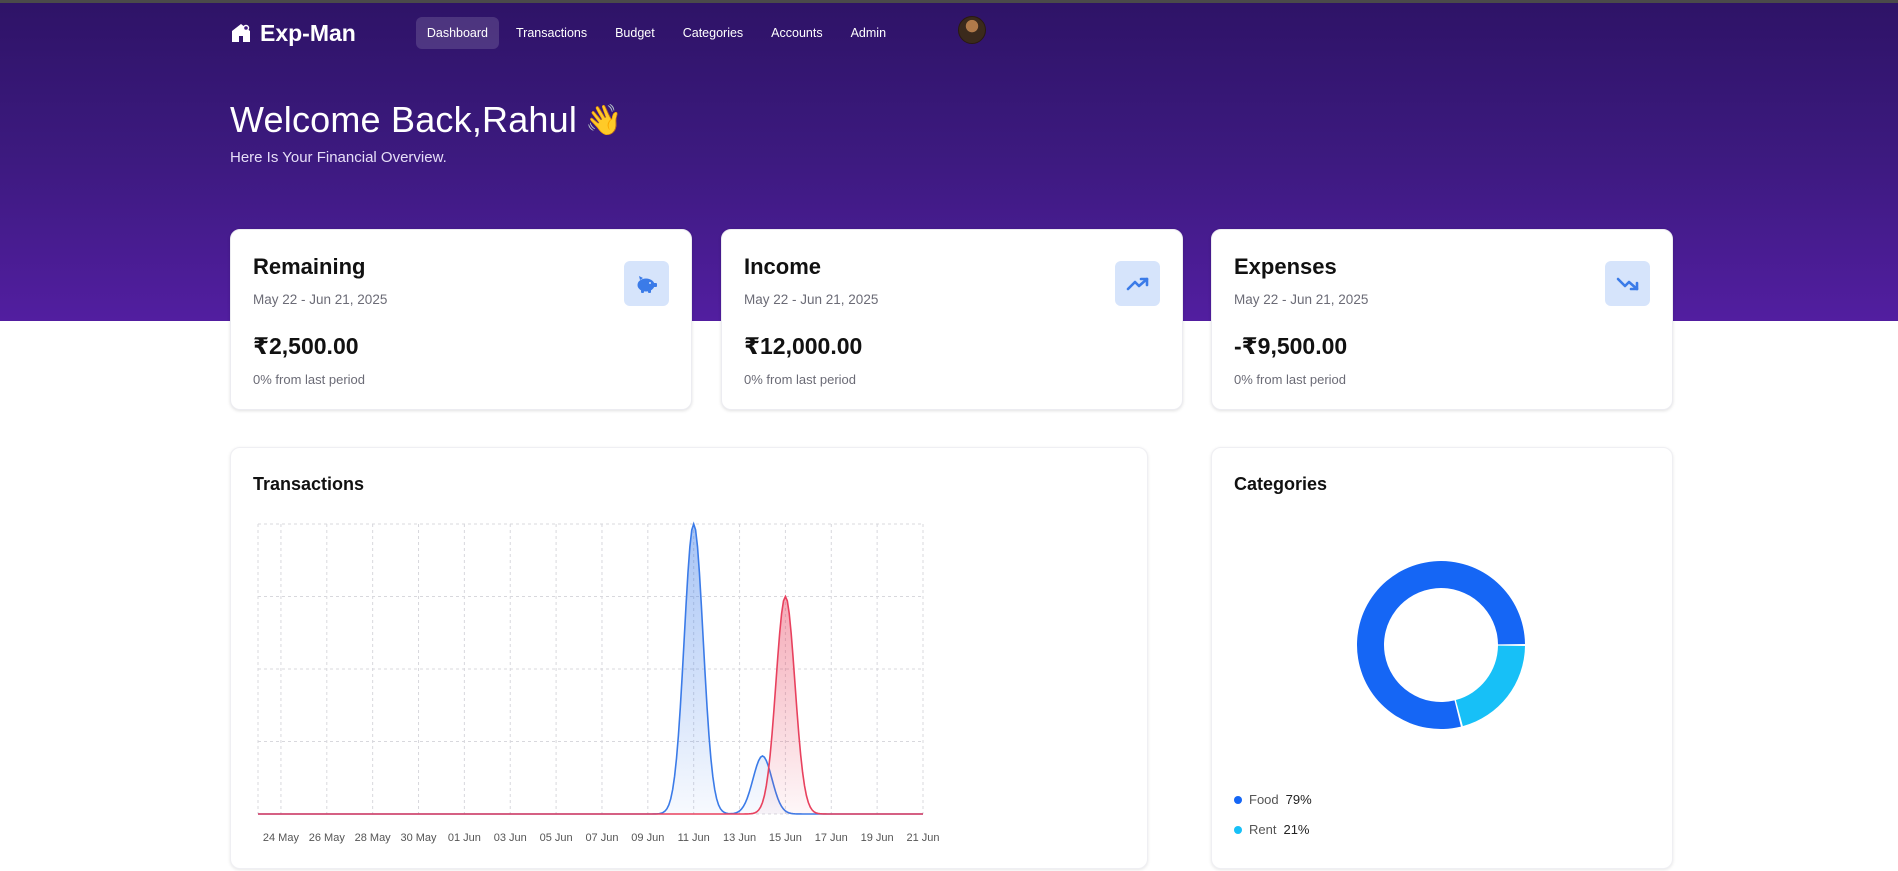 The width and height of the screenshot is (1898, 871). I want to click on chart-grid, so click(590, 669).